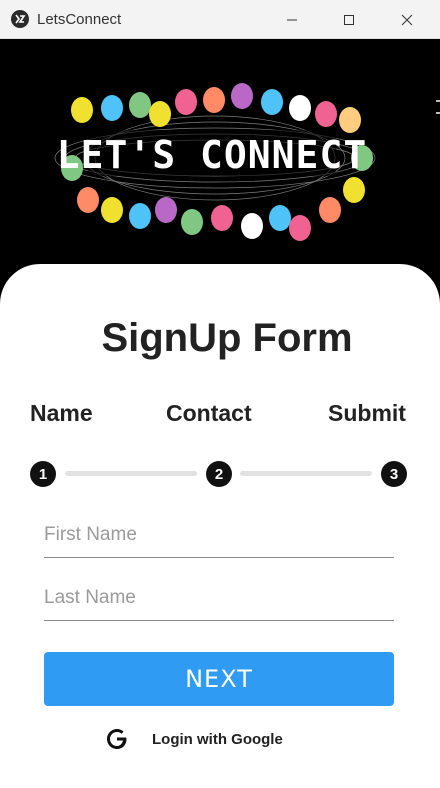 The width and height of the screenshot is (440, 788). What do you see at coordinates (394, 474) in the screenshot?
I see `step-indicator-3: 3` at bounding box center [394, 474].